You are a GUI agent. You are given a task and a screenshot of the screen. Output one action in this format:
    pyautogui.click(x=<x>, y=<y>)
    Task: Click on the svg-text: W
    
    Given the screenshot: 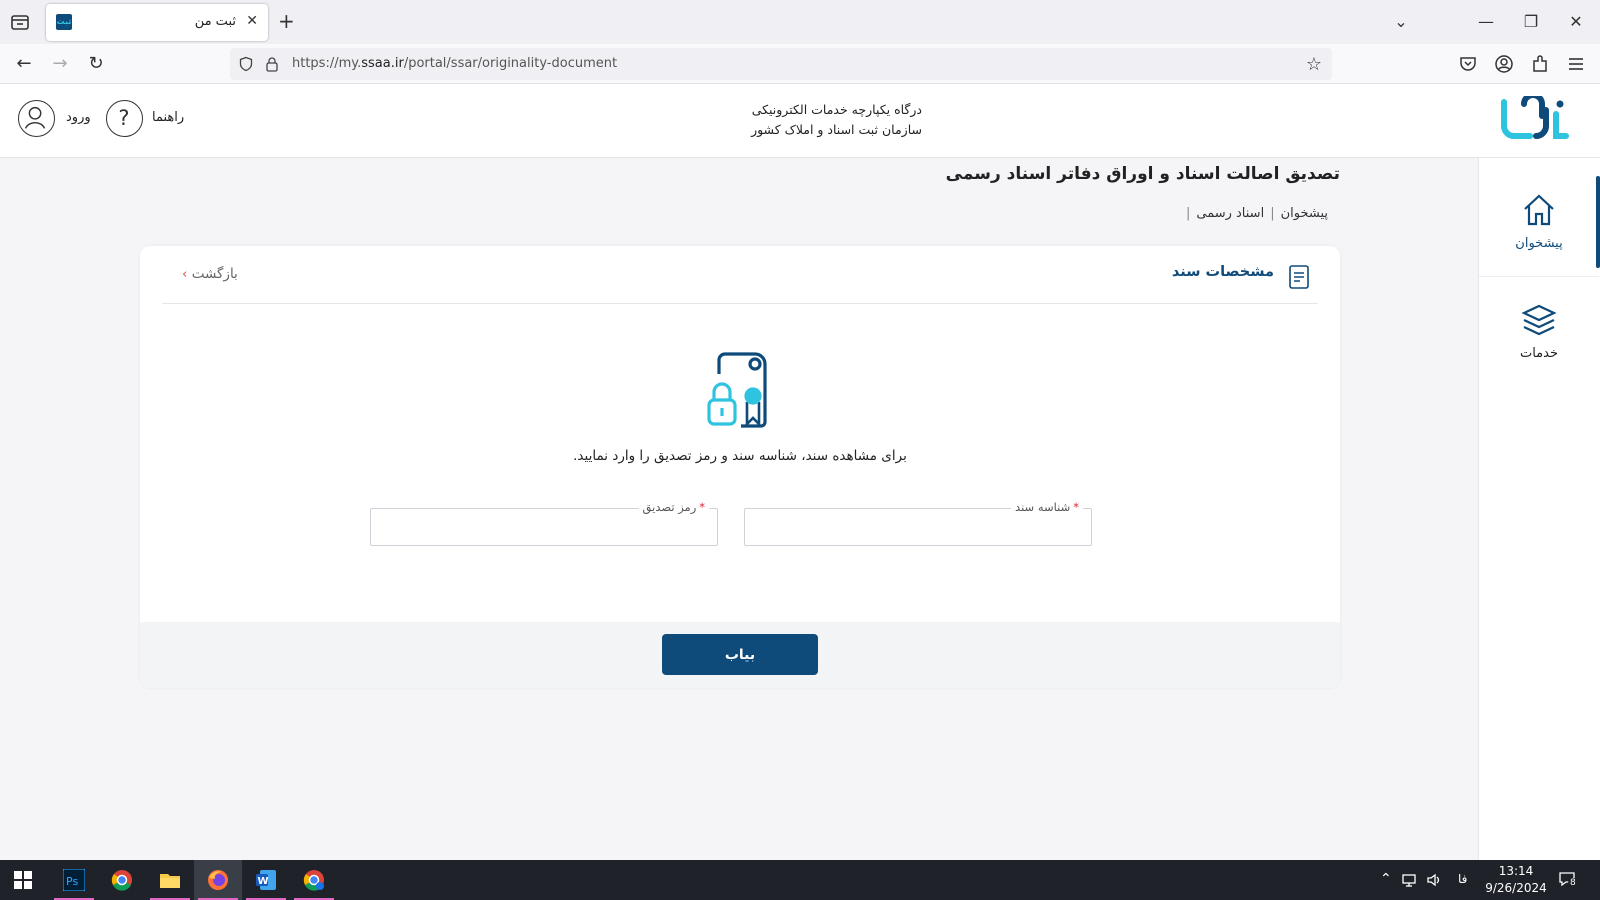 What is the action you would take?
    pyautogui.click(x=263, y=881)
    